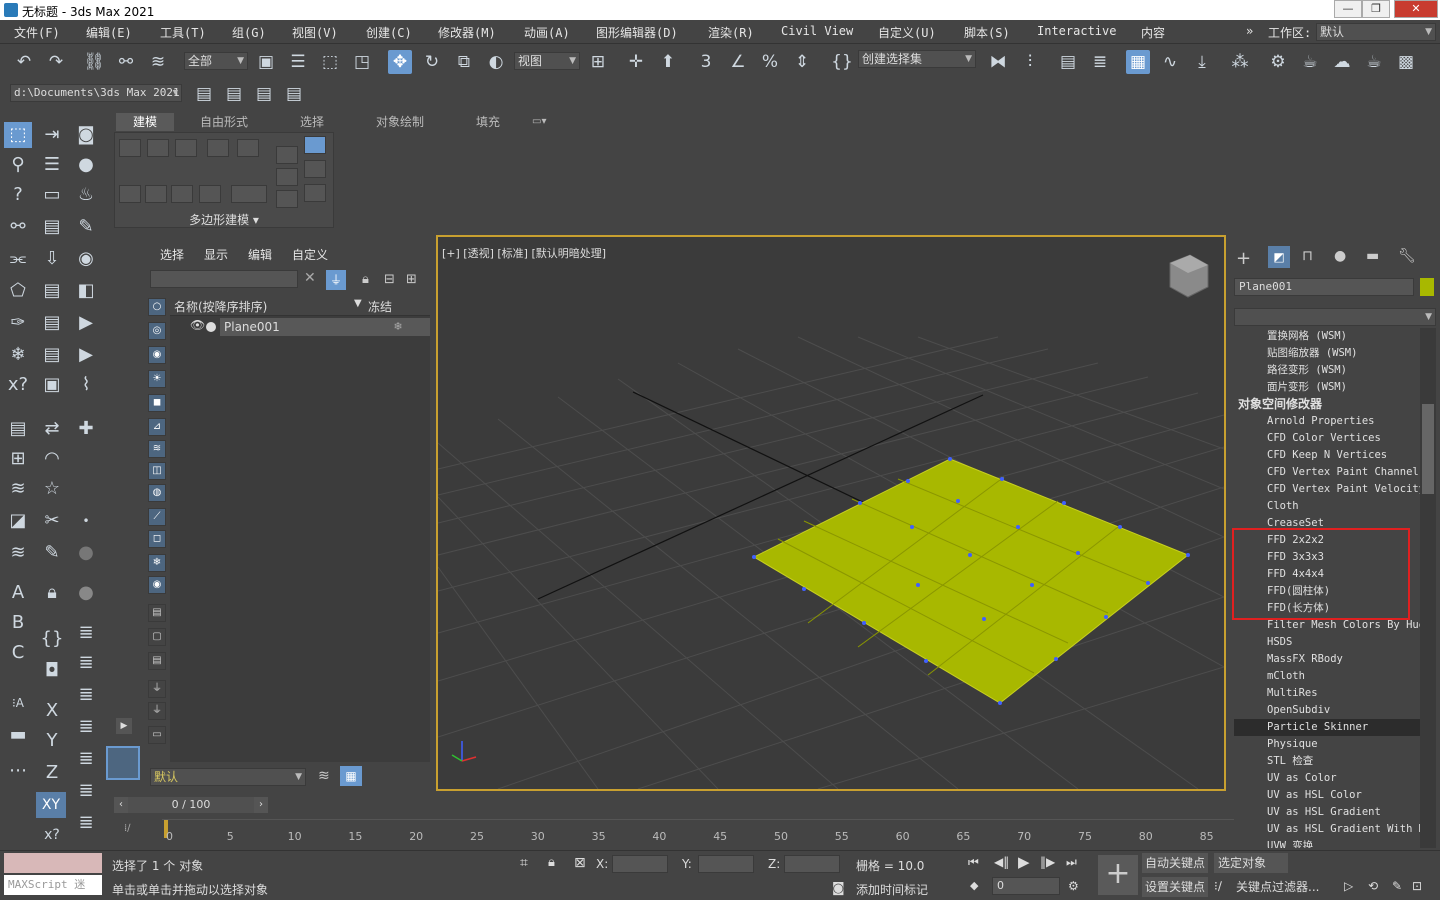 The image size is (1440, 900). Describe the element at coordinates (18, 259) in the screenshot. I see `chain-icon: ⫘` at that location.